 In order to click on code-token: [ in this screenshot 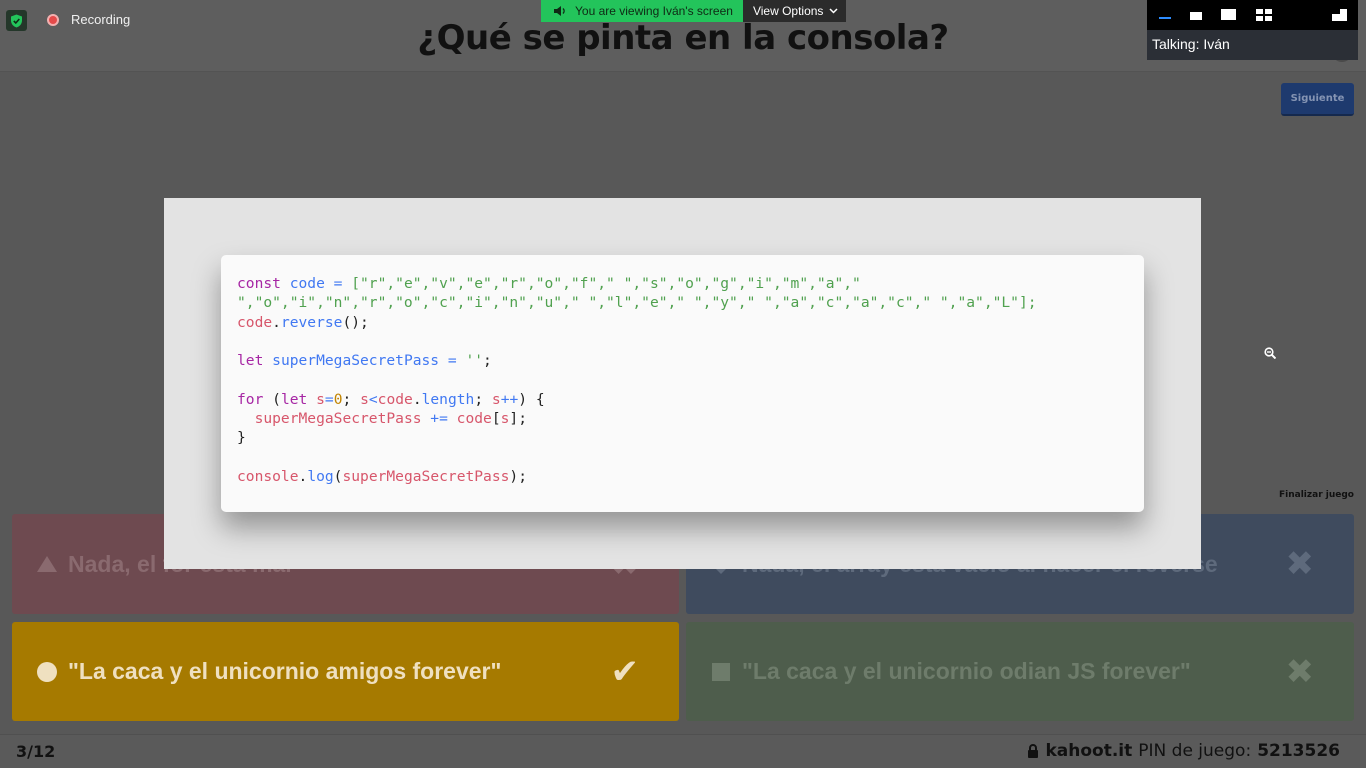, I will do `click(496, 419)`.